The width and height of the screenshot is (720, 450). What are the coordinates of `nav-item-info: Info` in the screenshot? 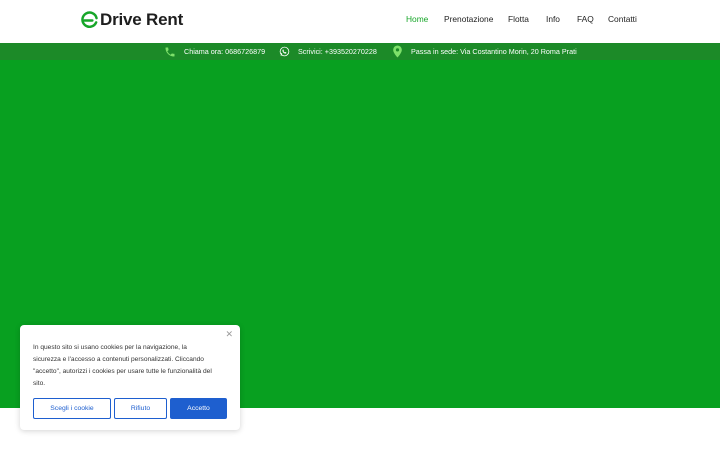 It's located at (553, 19).